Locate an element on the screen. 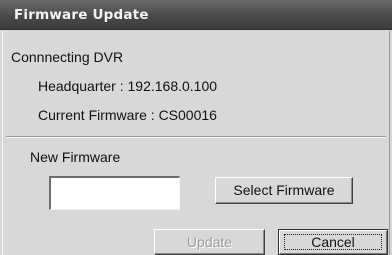 Image resolution: width=392 pixels, height=255 pixels. firmware-path-field is located at coordinates (114, 193).